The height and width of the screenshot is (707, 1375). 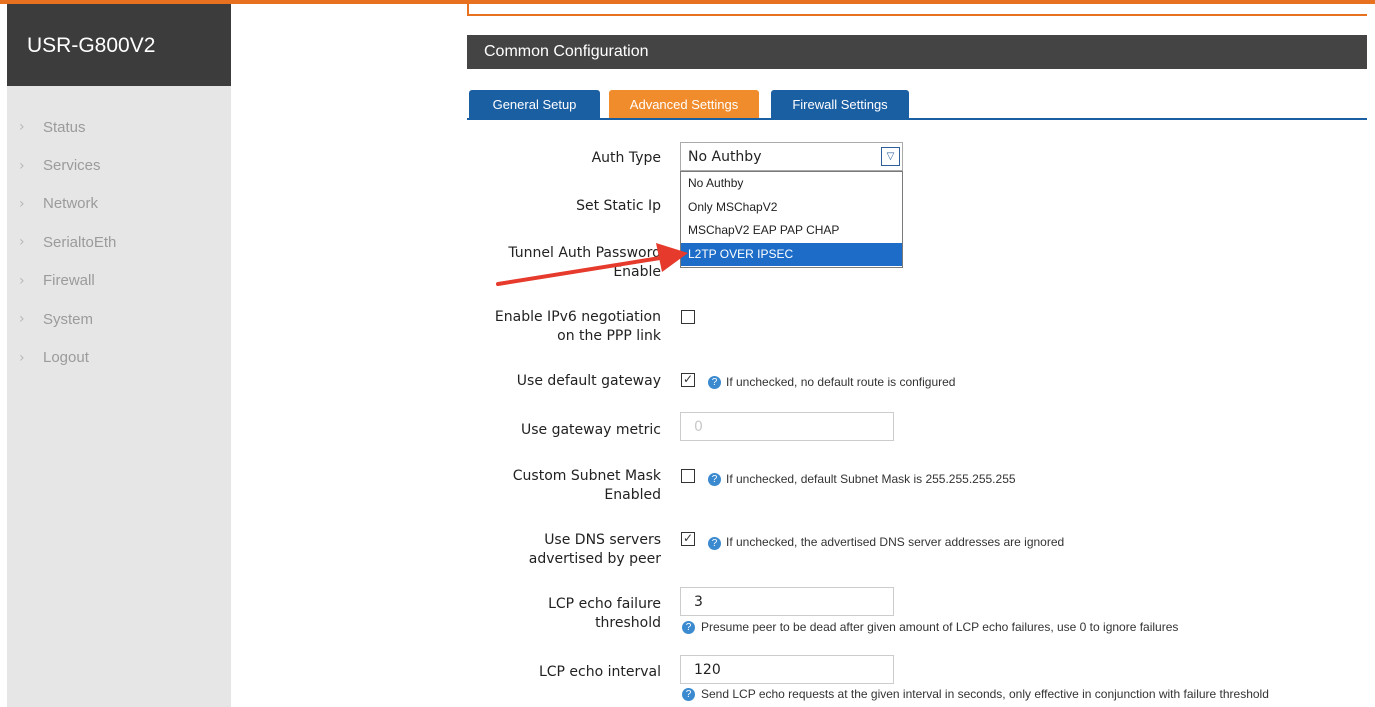 What do you see at coordinates (119, 319) in the screenshot?
I see `sidebar-item-system: › System` at bounding box center [119, 319].